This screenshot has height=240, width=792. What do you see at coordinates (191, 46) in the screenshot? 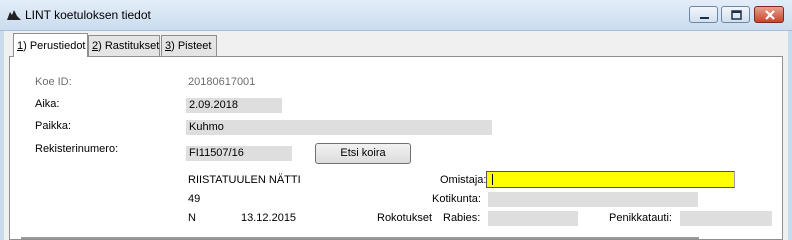
I see `tab-pisteet-label: ) Pisteet` at bounding box center [191, 46].